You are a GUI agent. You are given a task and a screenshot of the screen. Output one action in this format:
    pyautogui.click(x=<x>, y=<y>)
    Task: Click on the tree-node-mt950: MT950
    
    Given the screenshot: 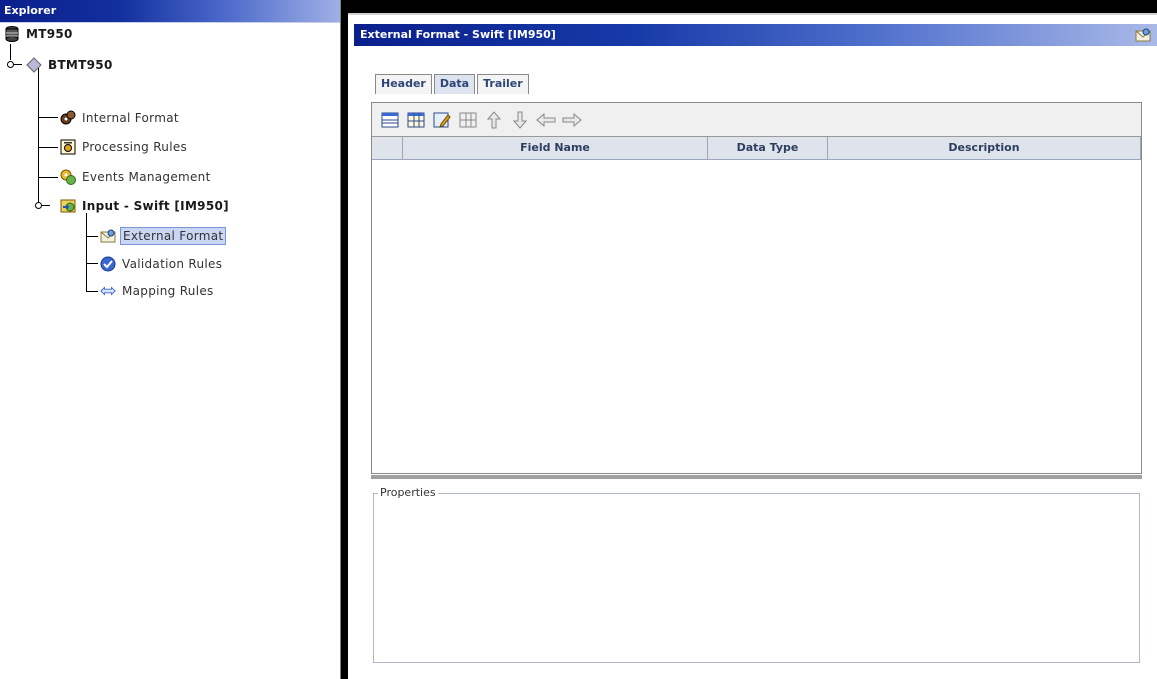 What is the action you would take?
    pyautogui.click(x=39, y=34)
    